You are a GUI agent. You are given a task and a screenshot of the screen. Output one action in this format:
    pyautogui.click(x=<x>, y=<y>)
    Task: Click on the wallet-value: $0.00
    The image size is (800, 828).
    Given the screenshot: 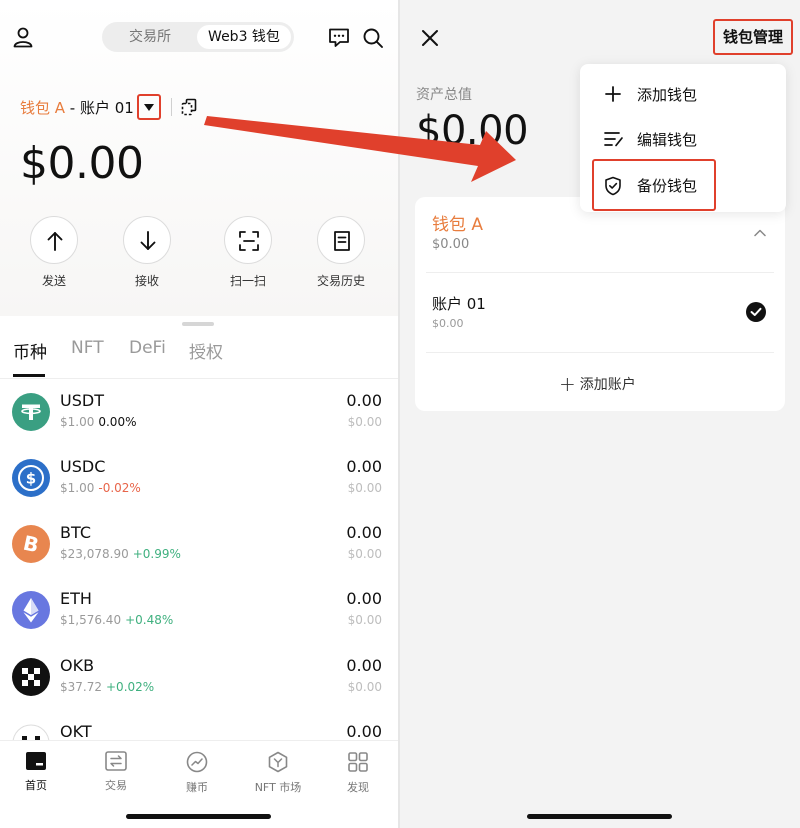 What is the action you would take?
    pyautogui.click(x=451, y=244)
    